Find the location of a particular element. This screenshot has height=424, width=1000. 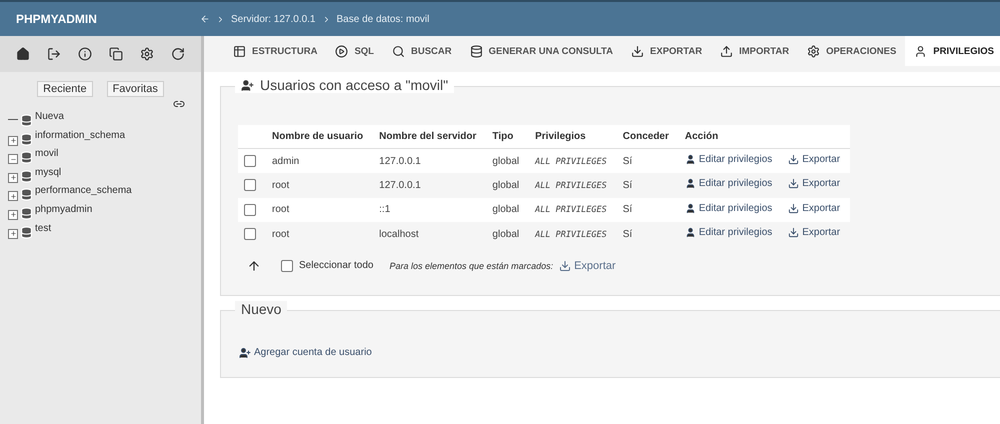

info-icon is located at coordinates (85, 54).